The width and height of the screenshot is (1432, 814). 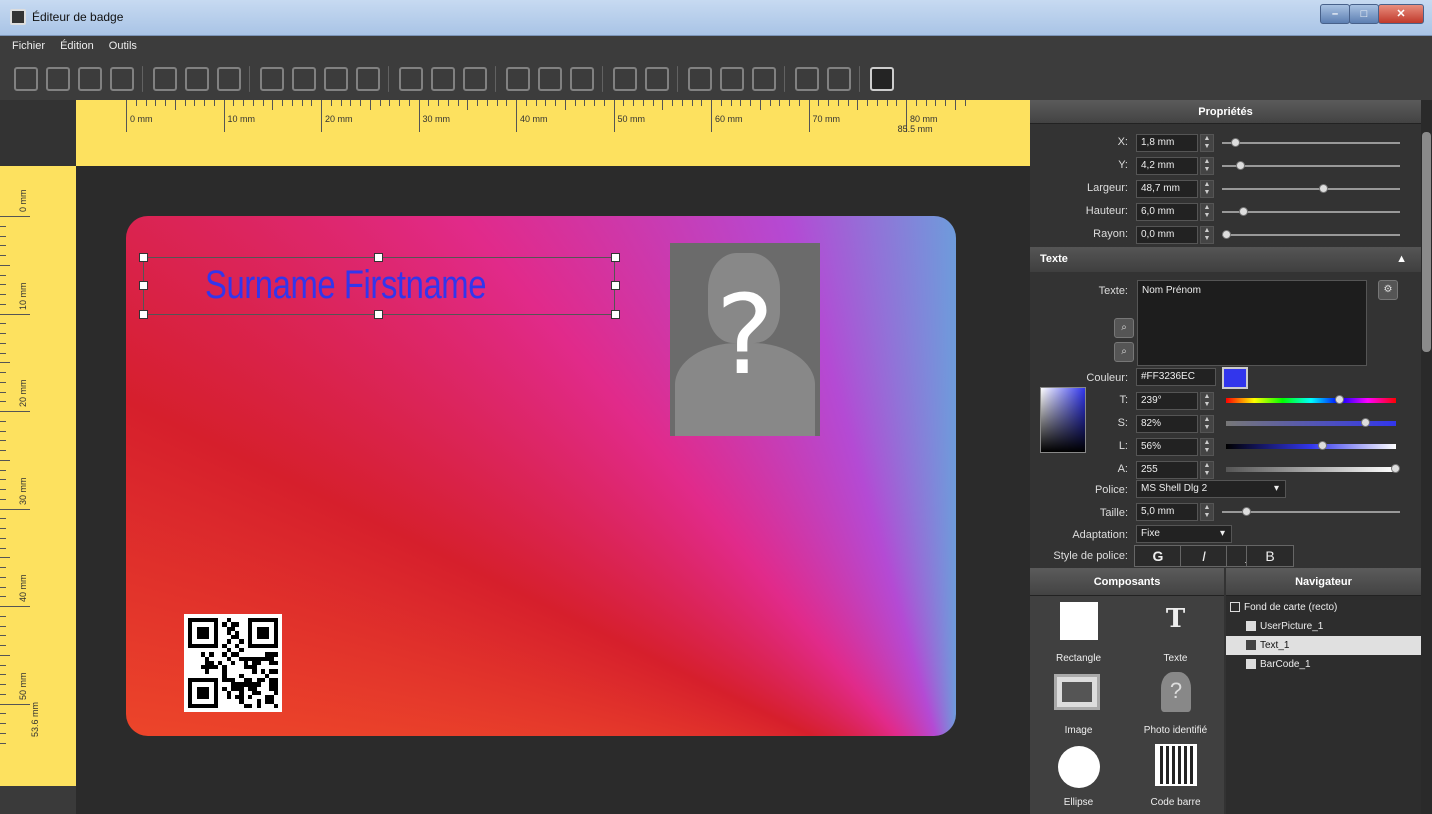 What do you see at coordinates (26, 79) in the screenshot?
I see `new-icon` at bounding box center [26, 79].